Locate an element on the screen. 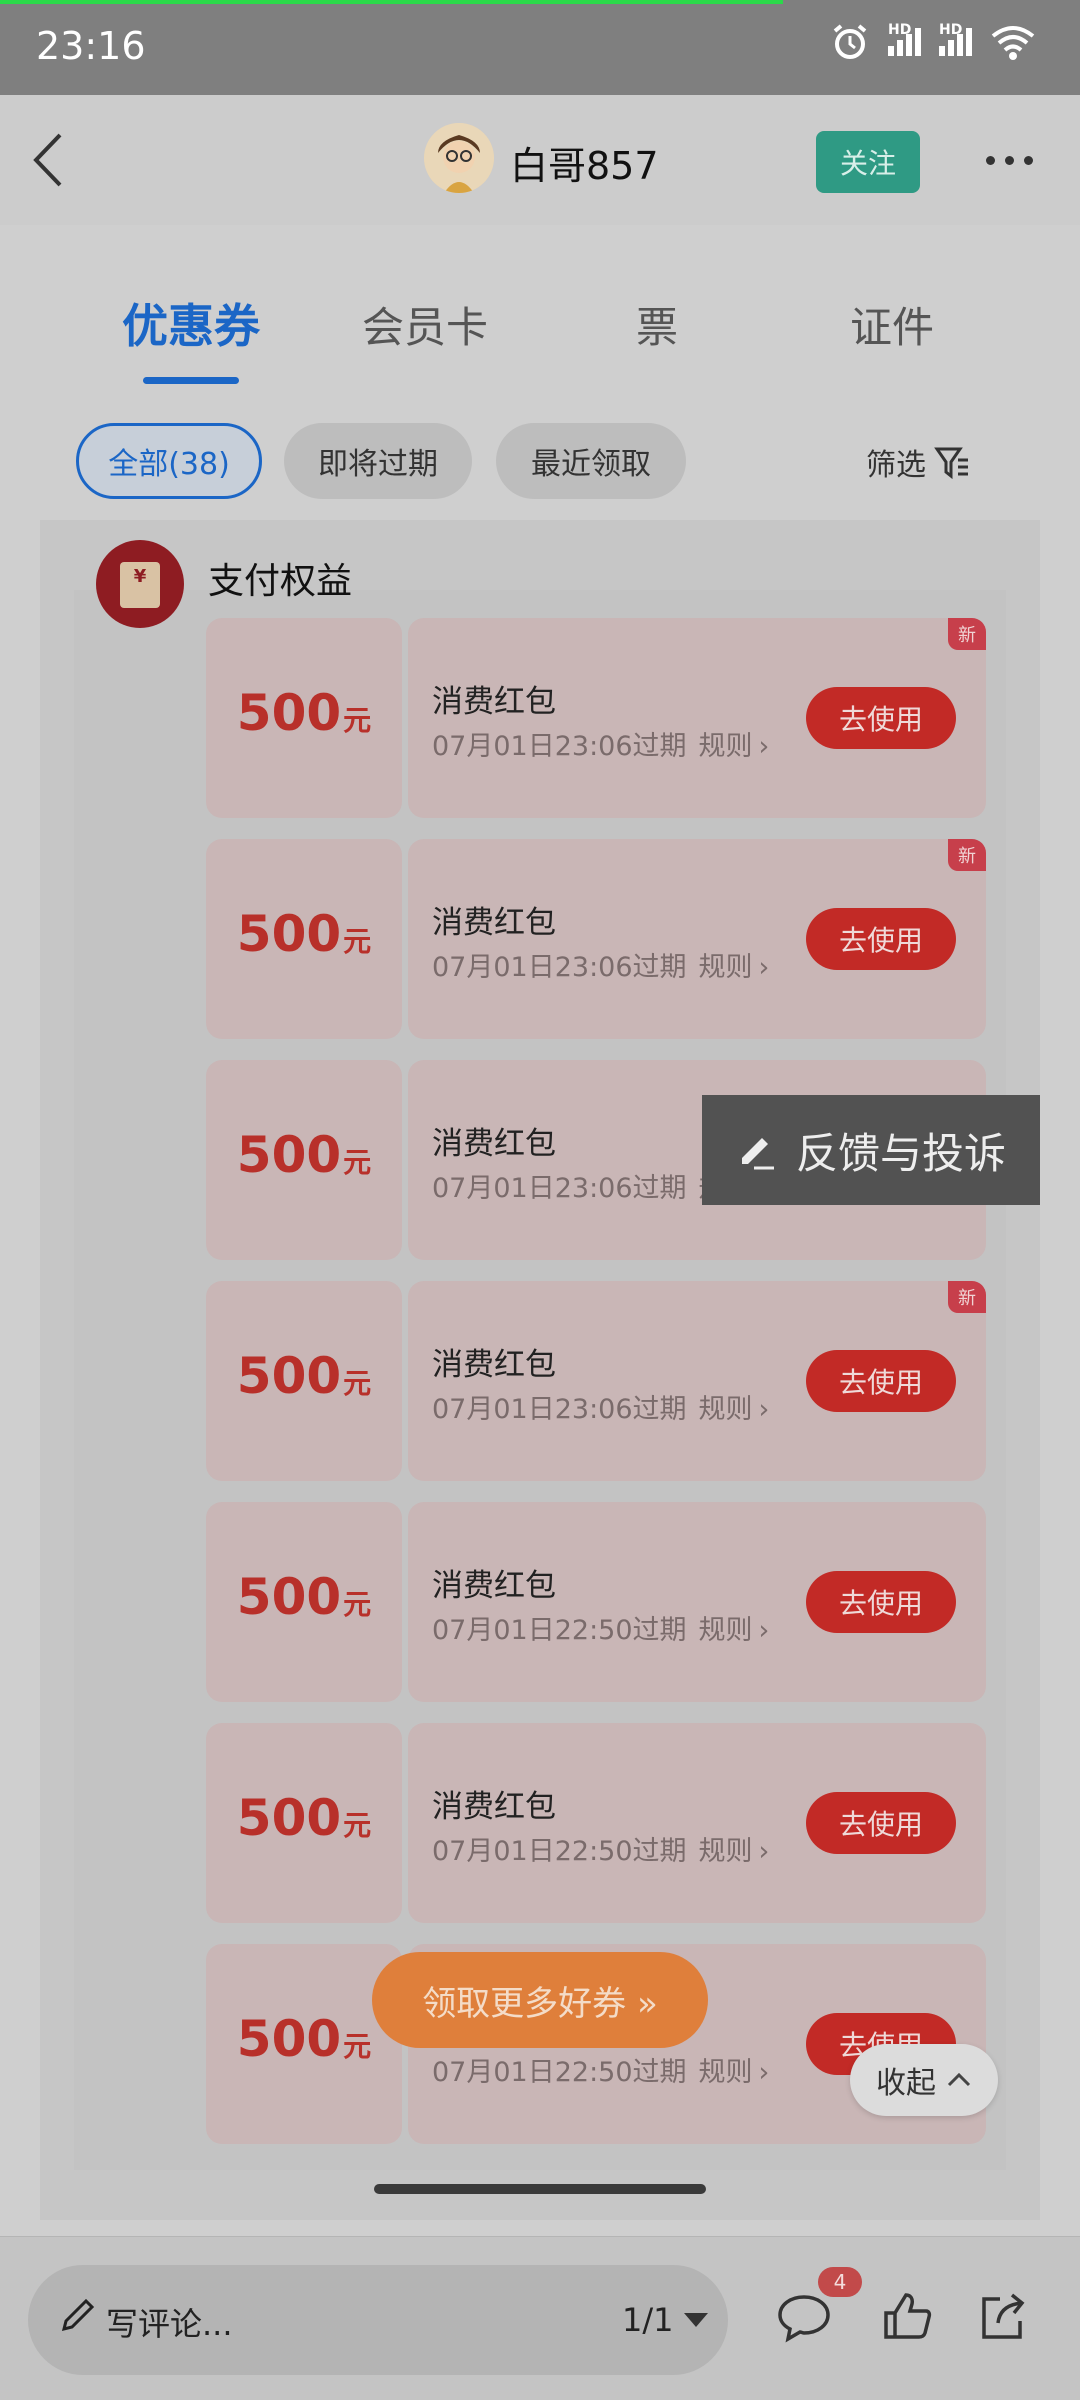 The width and height of the screenshot is (1080, 2400). avatar is located at coordinates (459, 158).